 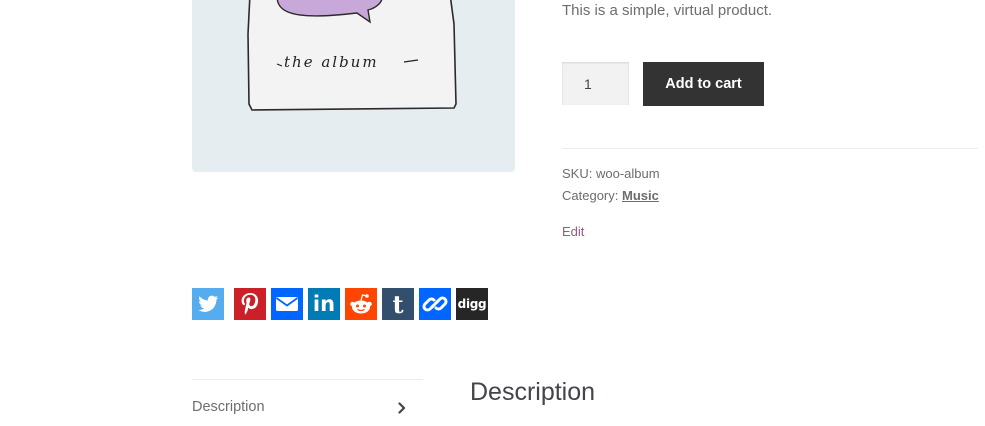 I want to click on share-pinterest-button, so click(x=250, y=304).